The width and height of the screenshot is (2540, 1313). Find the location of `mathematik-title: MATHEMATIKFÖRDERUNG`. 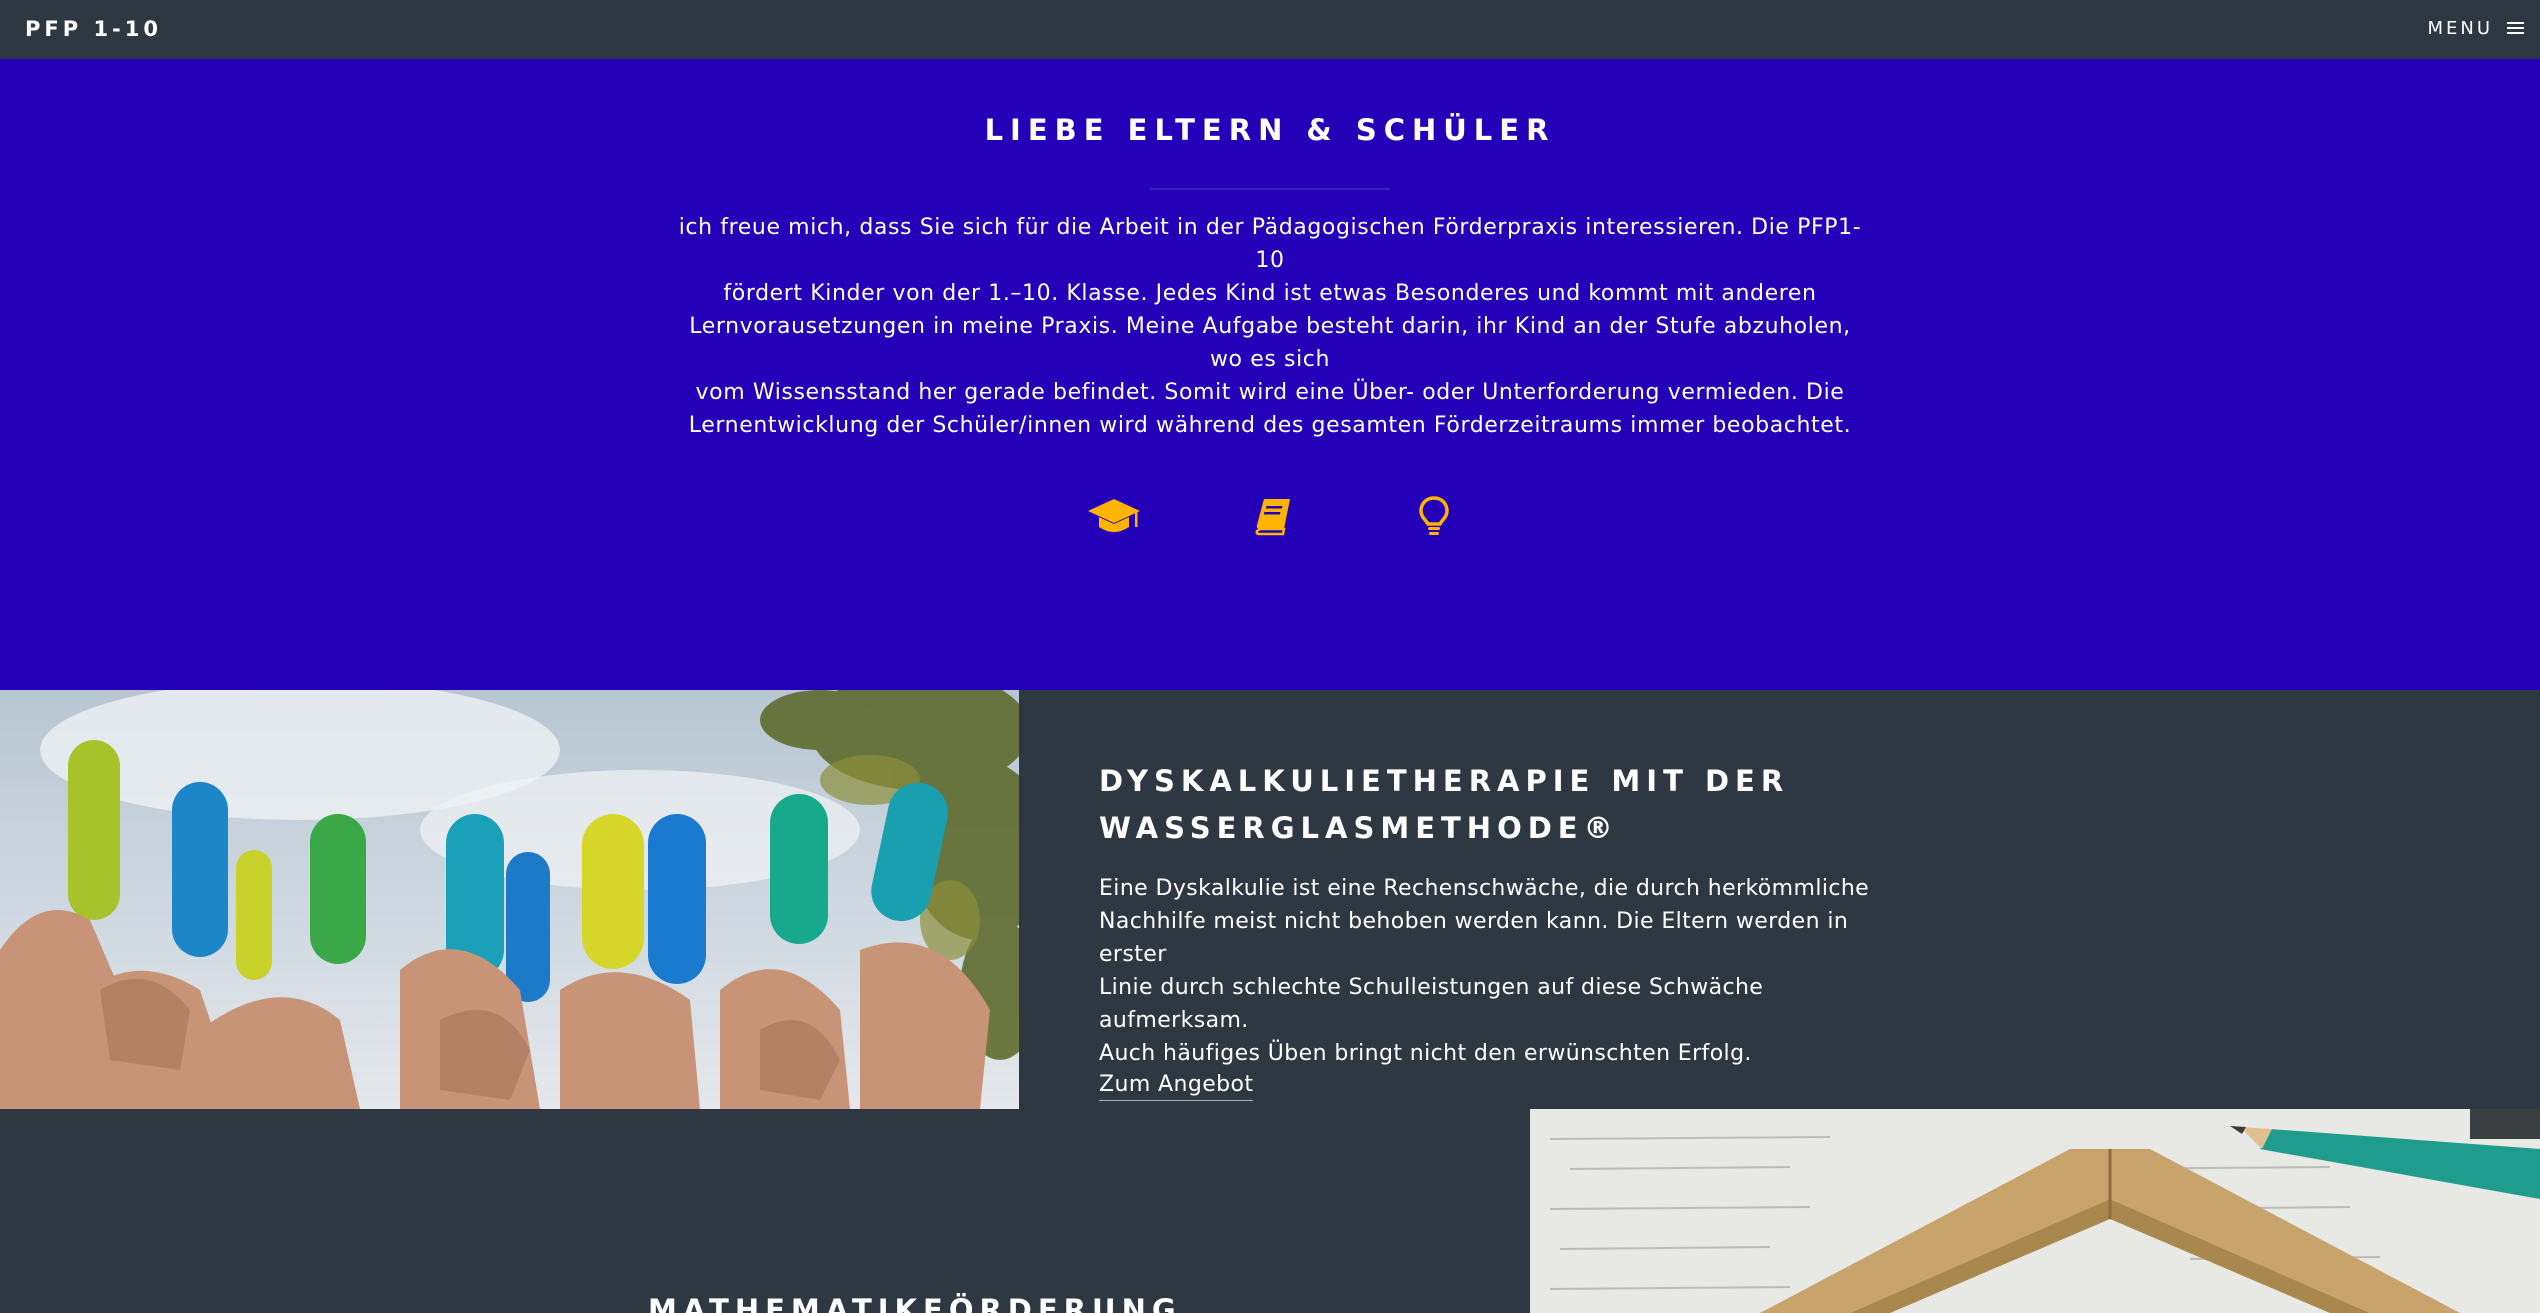

mathematik-title: MATHEMATIKFÖRDERUNG is located at coordinates (915, 1303).